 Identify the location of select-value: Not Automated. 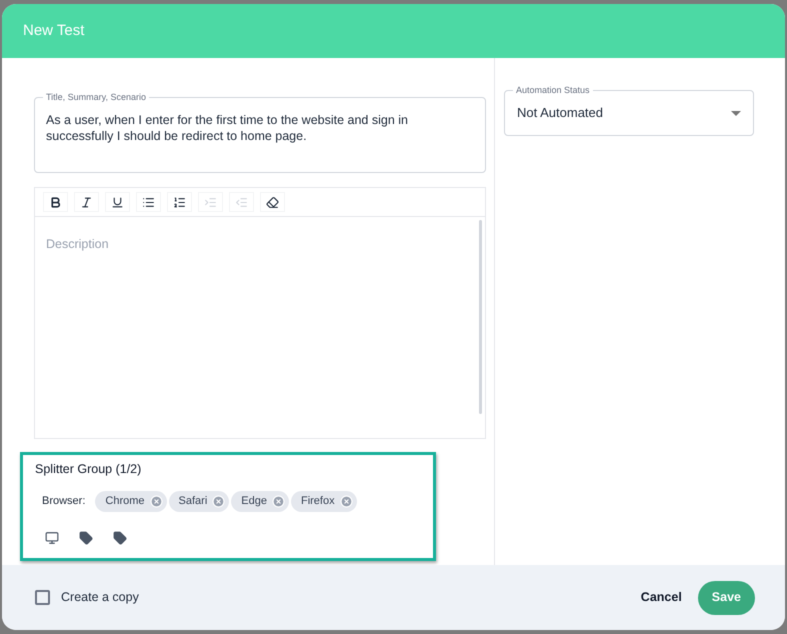
(560, 113).